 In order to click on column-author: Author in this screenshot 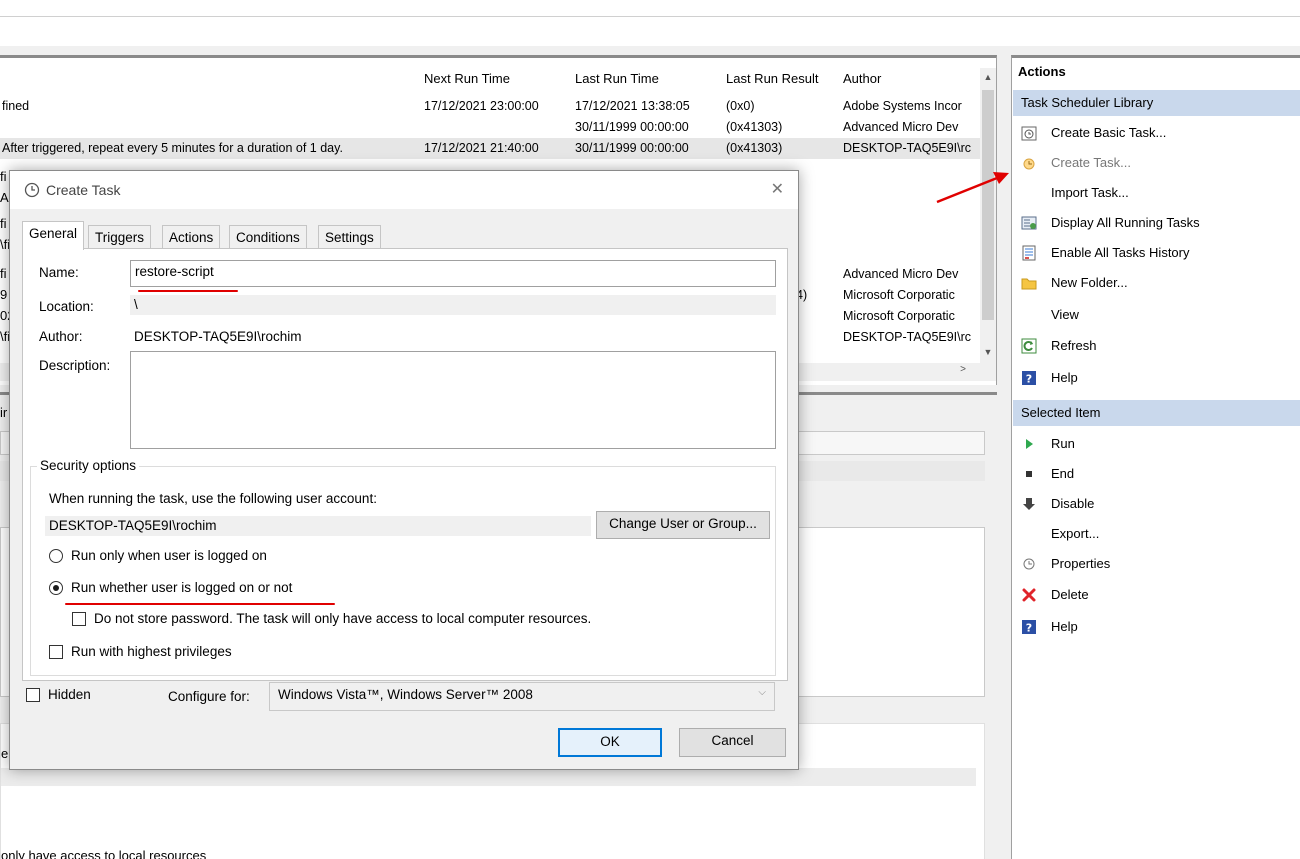, I will do `click(862, 78)`.